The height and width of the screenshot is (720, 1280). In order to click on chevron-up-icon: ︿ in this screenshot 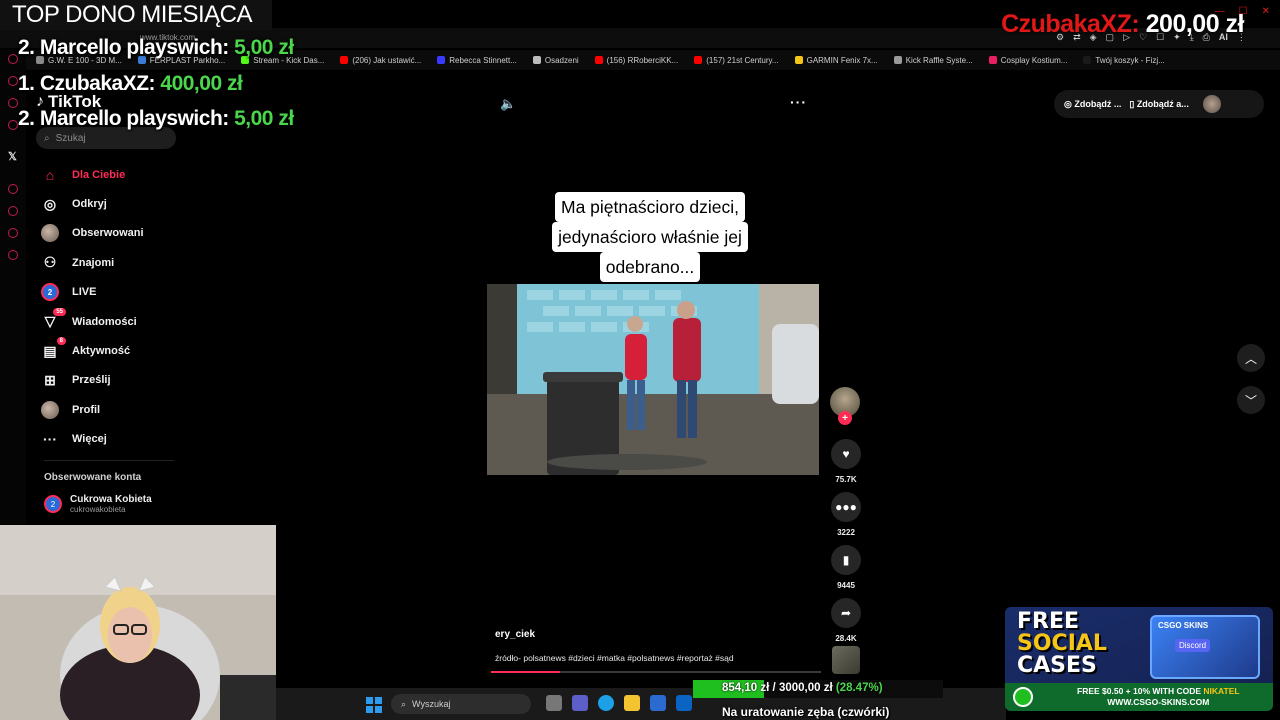, I will do `click(1250, 358)`.